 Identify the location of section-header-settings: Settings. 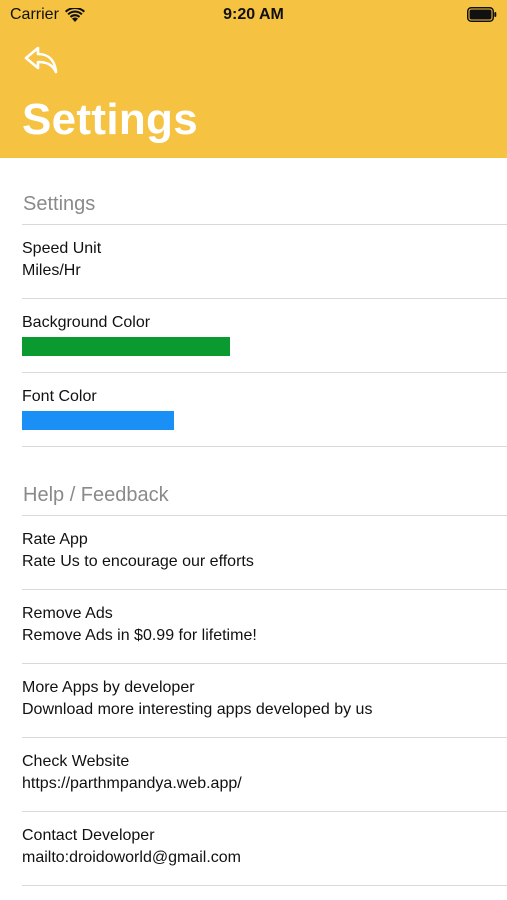
(253, 191).